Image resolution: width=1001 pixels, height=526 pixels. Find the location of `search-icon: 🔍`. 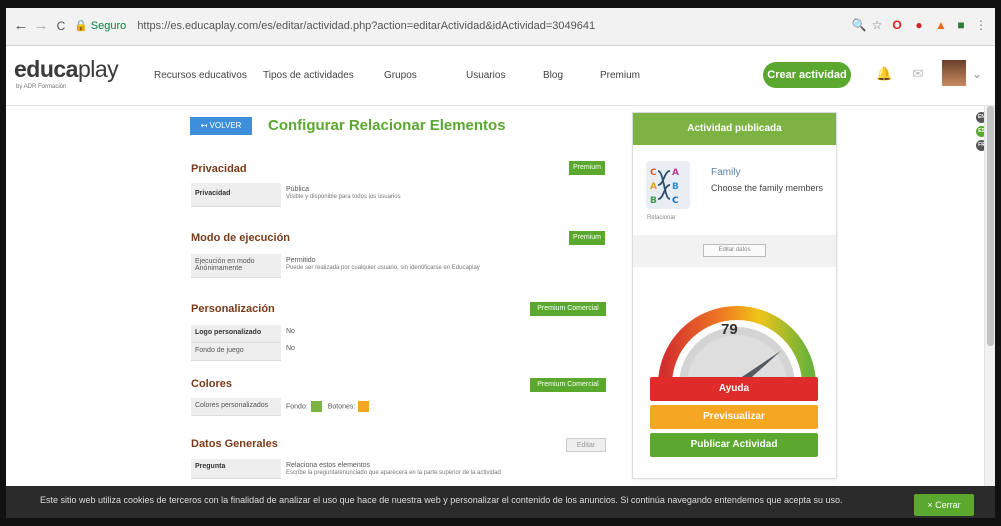

search-icon: 🔍 is located at coordinates (859, 25).